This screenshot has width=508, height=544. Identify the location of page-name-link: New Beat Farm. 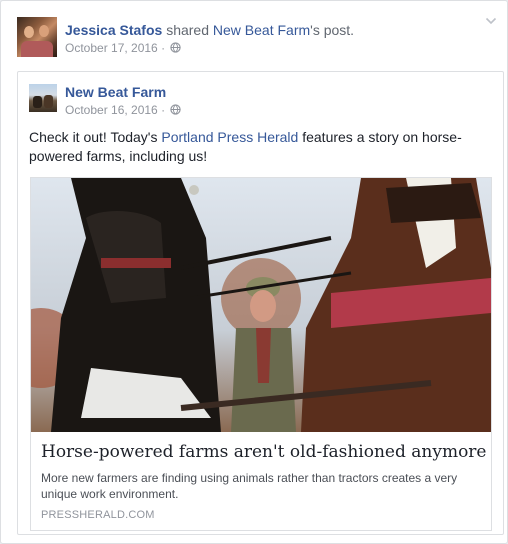
(115, 92).